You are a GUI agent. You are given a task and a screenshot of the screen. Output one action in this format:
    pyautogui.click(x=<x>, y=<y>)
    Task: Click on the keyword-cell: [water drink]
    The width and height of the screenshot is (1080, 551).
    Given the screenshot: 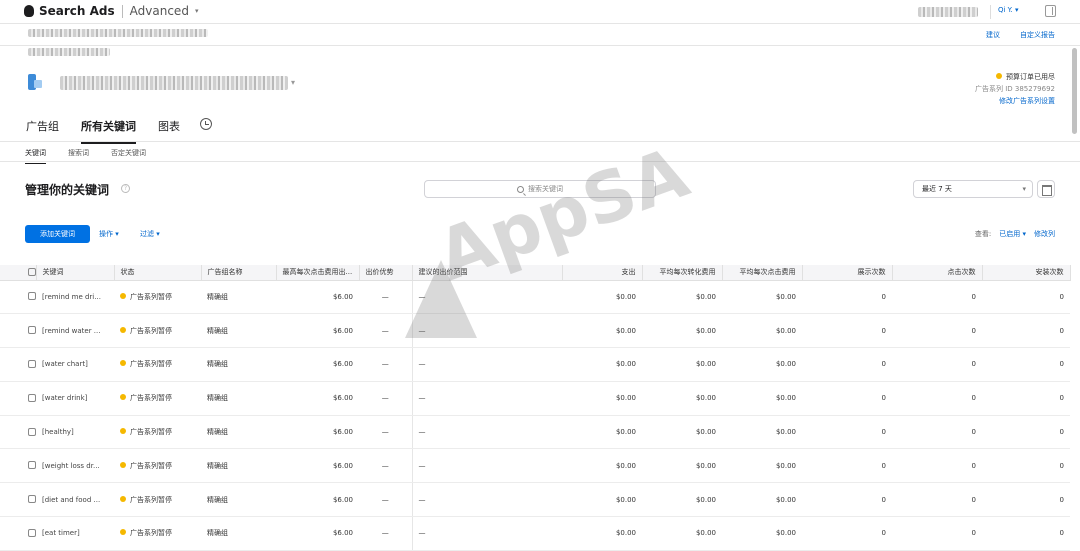 What is the action you would take?
    pyautogui.click(x=75, y=398)
    